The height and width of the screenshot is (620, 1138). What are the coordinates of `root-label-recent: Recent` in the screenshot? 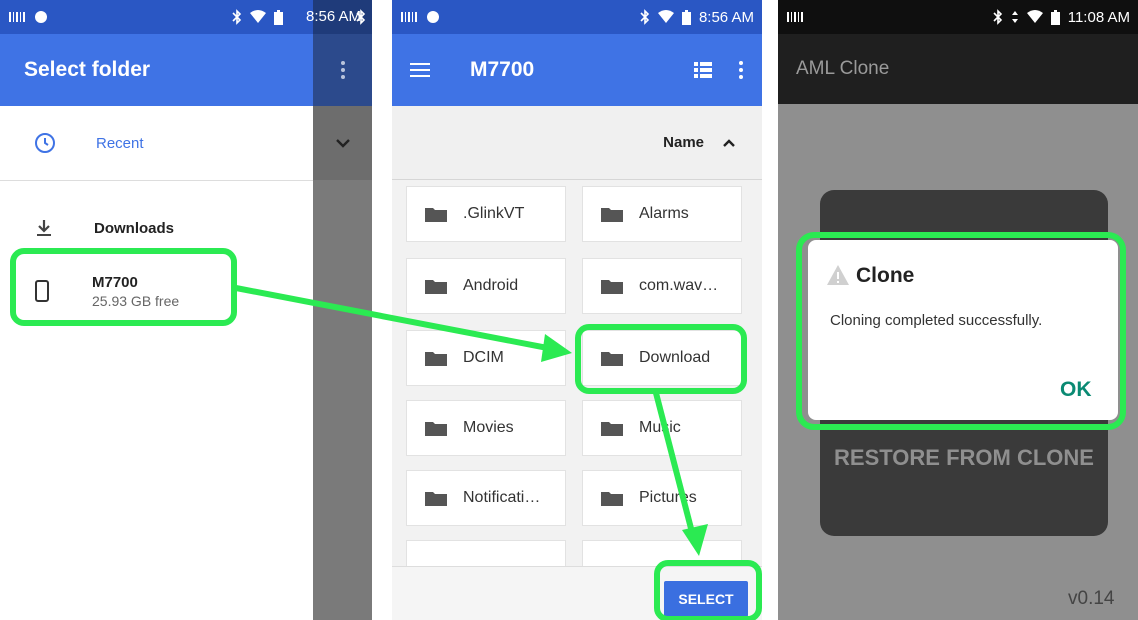 It's located at (120, 143).